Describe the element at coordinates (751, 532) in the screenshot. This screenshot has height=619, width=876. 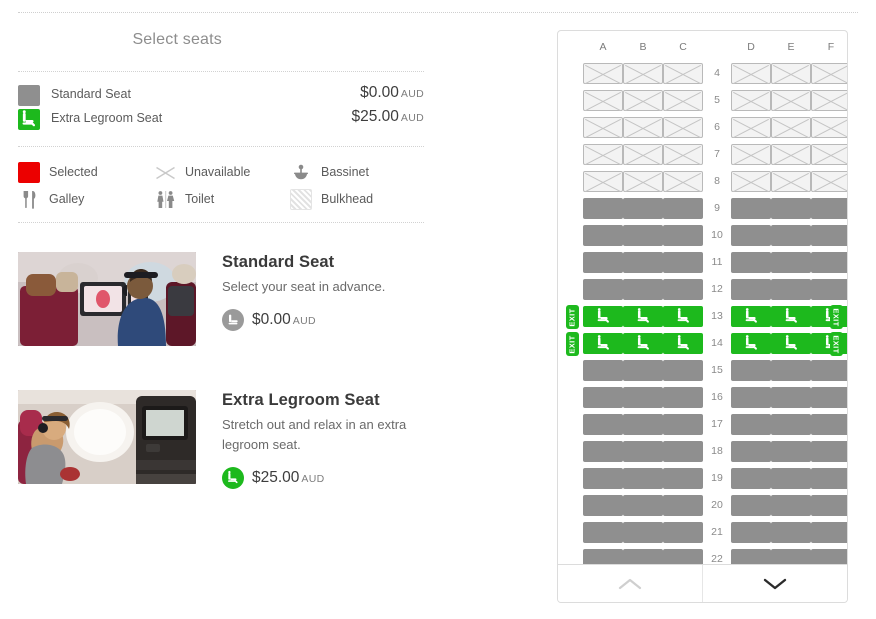
I see `seat-21D` at that location.